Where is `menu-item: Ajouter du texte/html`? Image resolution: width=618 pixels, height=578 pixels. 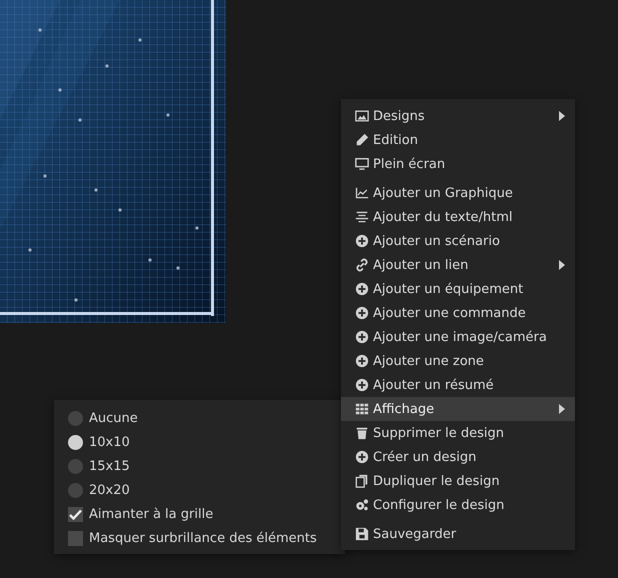
menu-item: Ajouter du texte/html is located at coordinates (458, 217).